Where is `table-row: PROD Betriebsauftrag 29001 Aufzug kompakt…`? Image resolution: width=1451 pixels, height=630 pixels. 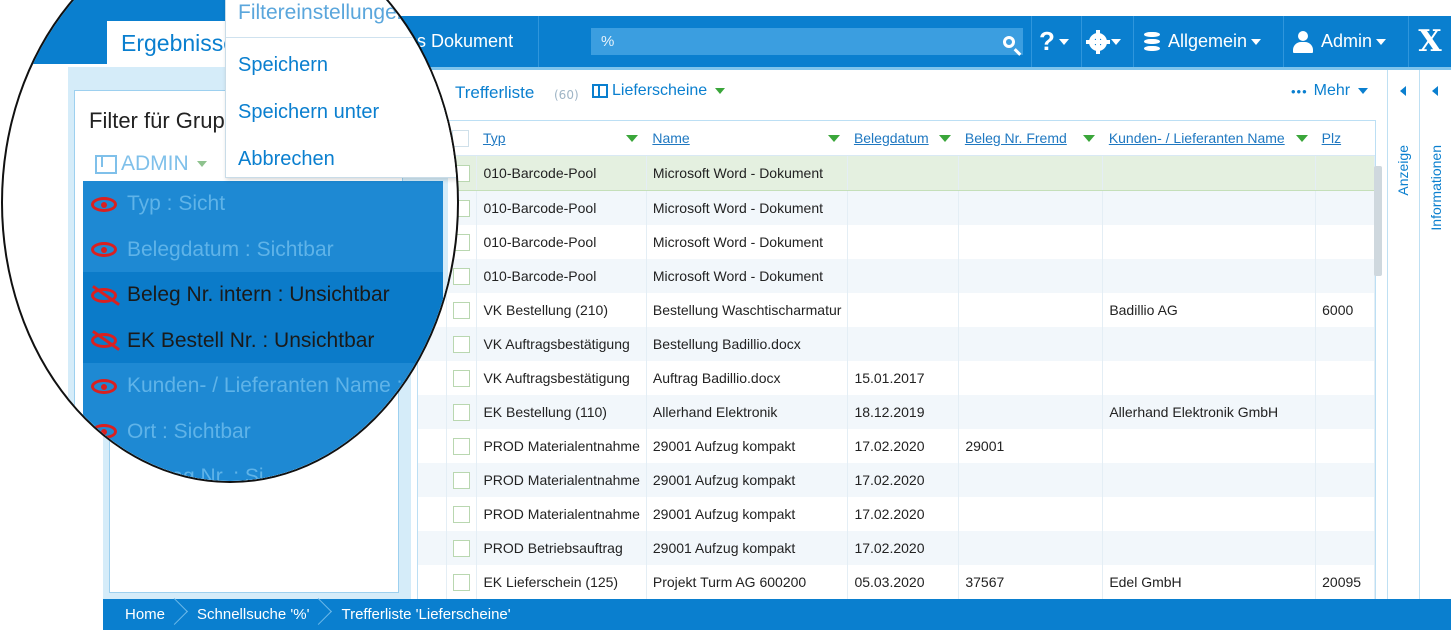 table-row: PROD Betriebsauftrag 29001 Aufzug kompakt… is located at coordinates (896, 548).